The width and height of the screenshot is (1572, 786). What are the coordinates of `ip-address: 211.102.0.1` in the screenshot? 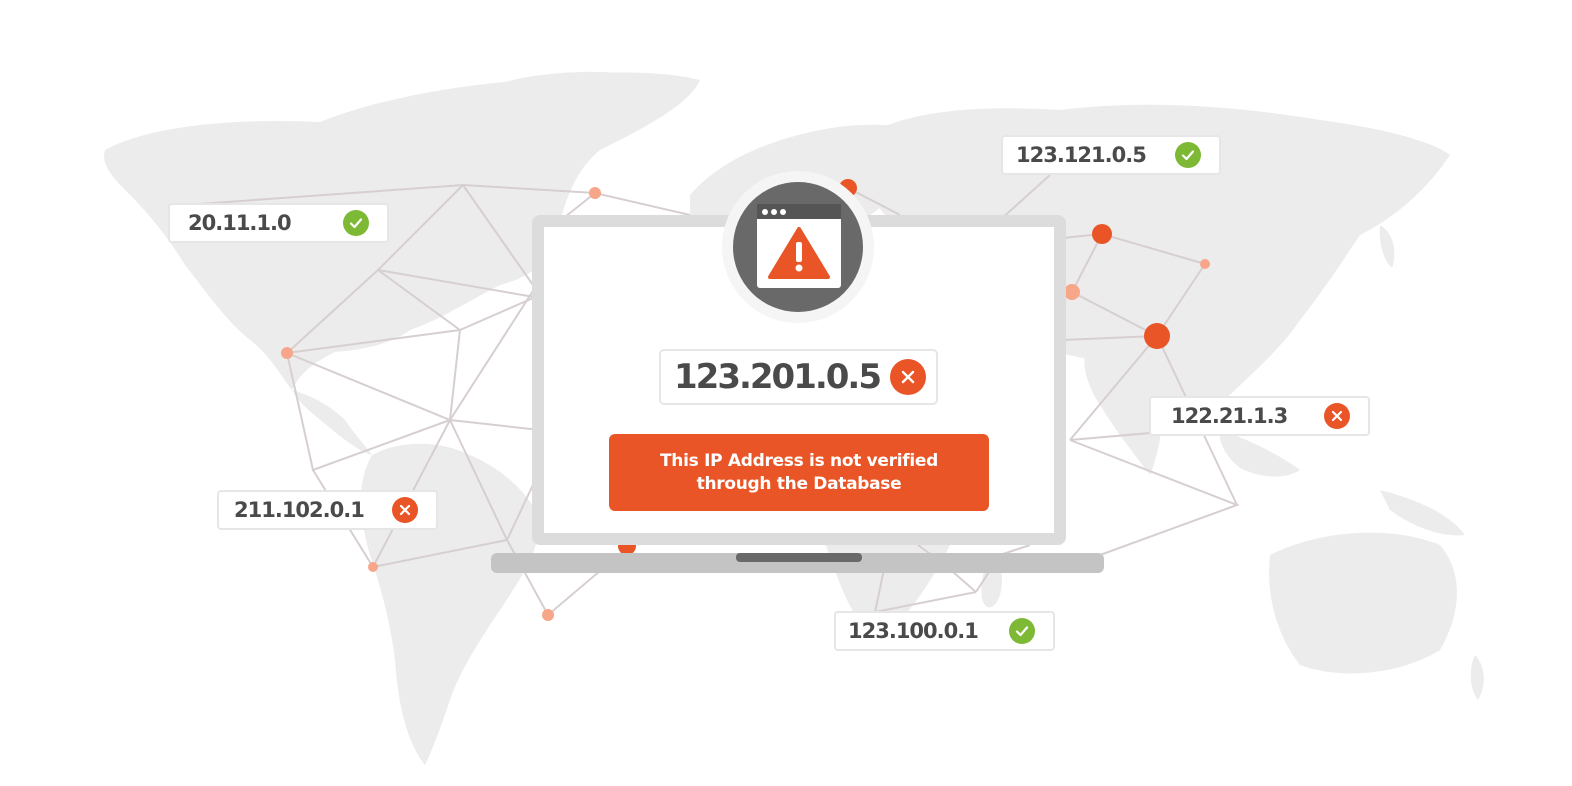 It's located at (299, 510).